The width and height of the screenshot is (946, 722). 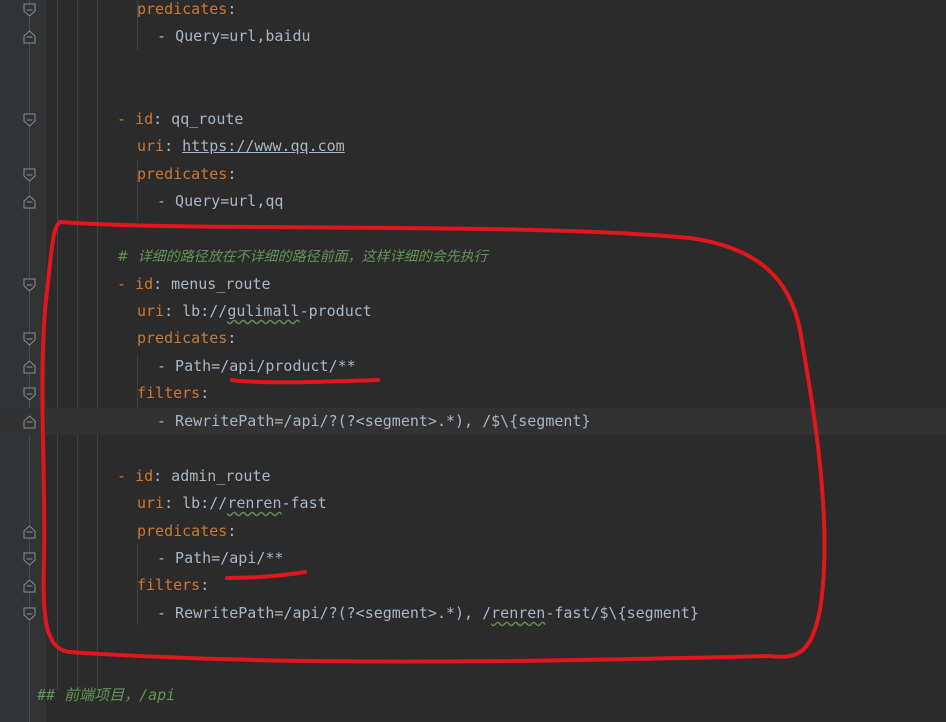 What do you see at coordinates (169, 393) in the screenshot?
I see `code-token: filters` at bounding box center [169, 393].